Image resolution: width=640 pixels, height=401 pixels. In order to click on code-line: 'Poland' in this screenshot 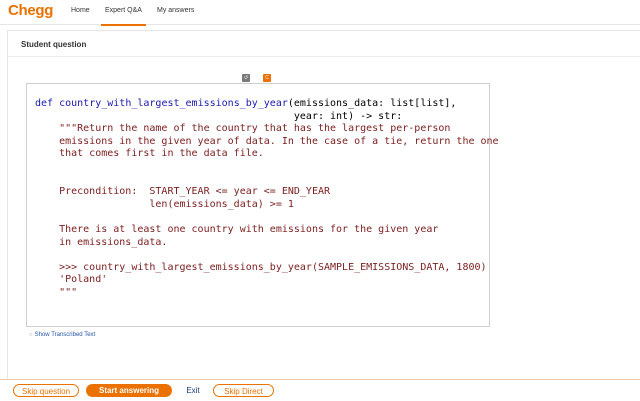, I will do `click(71, 280)`.